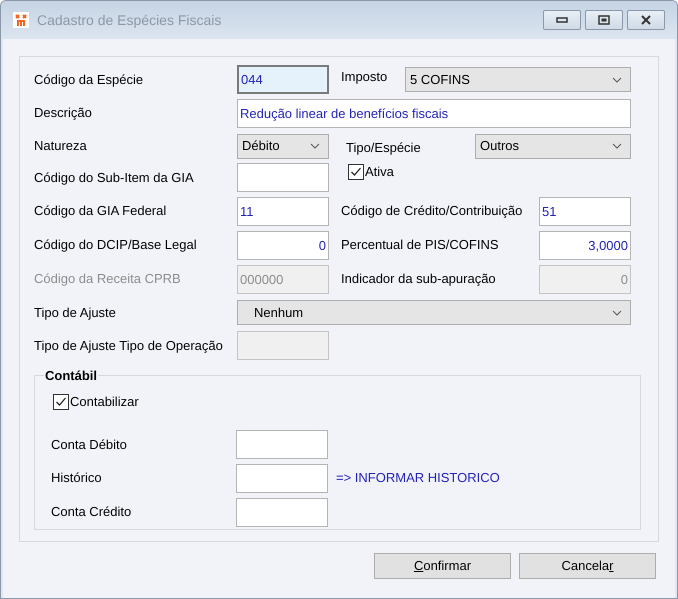  Describe the element at coordinates (114, 177) in the screenshot. I see `field-label: Código do Sub-Item da GIA` at that location.